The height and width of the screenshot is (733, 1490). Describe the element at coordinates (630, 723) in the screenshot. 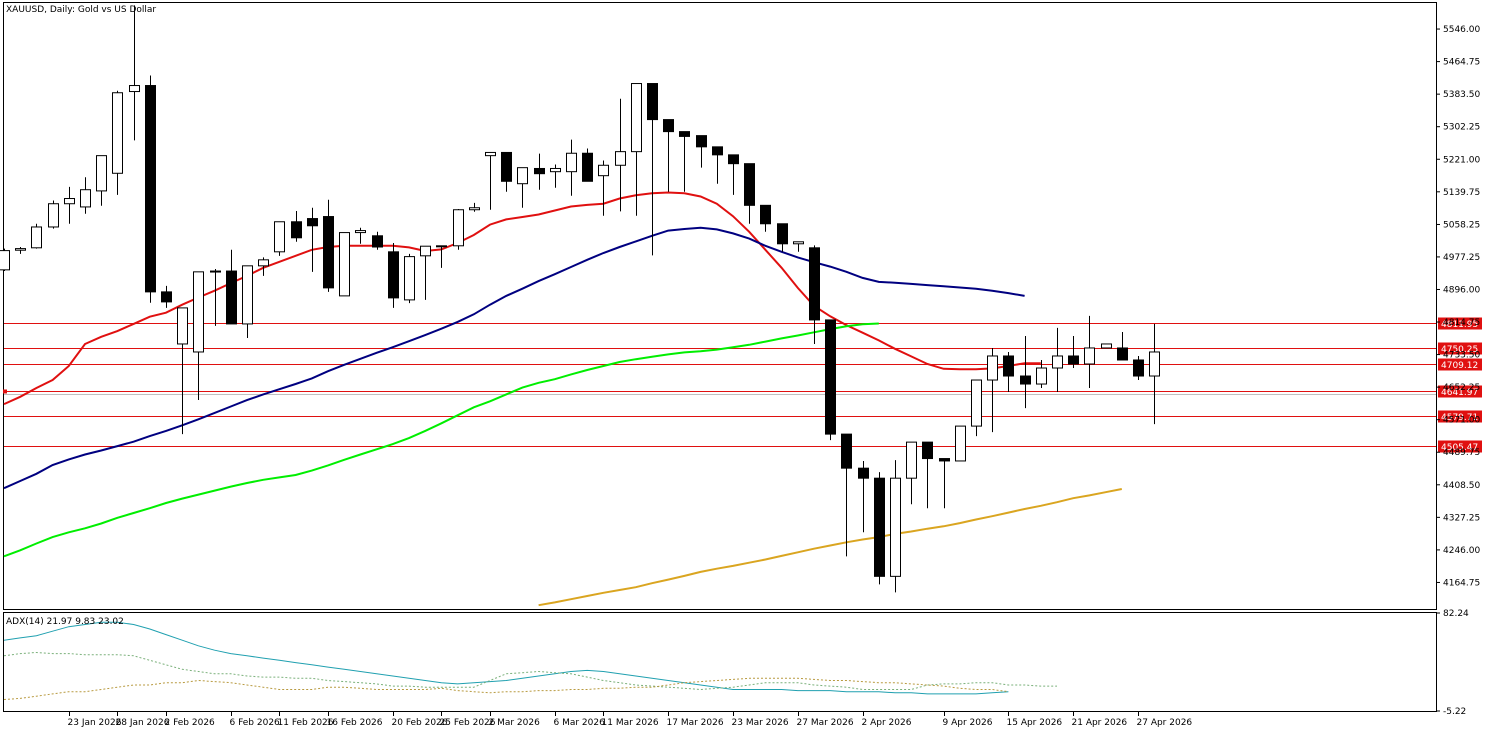

I see `date-tick-label: 11 Mar 2026` at that location.